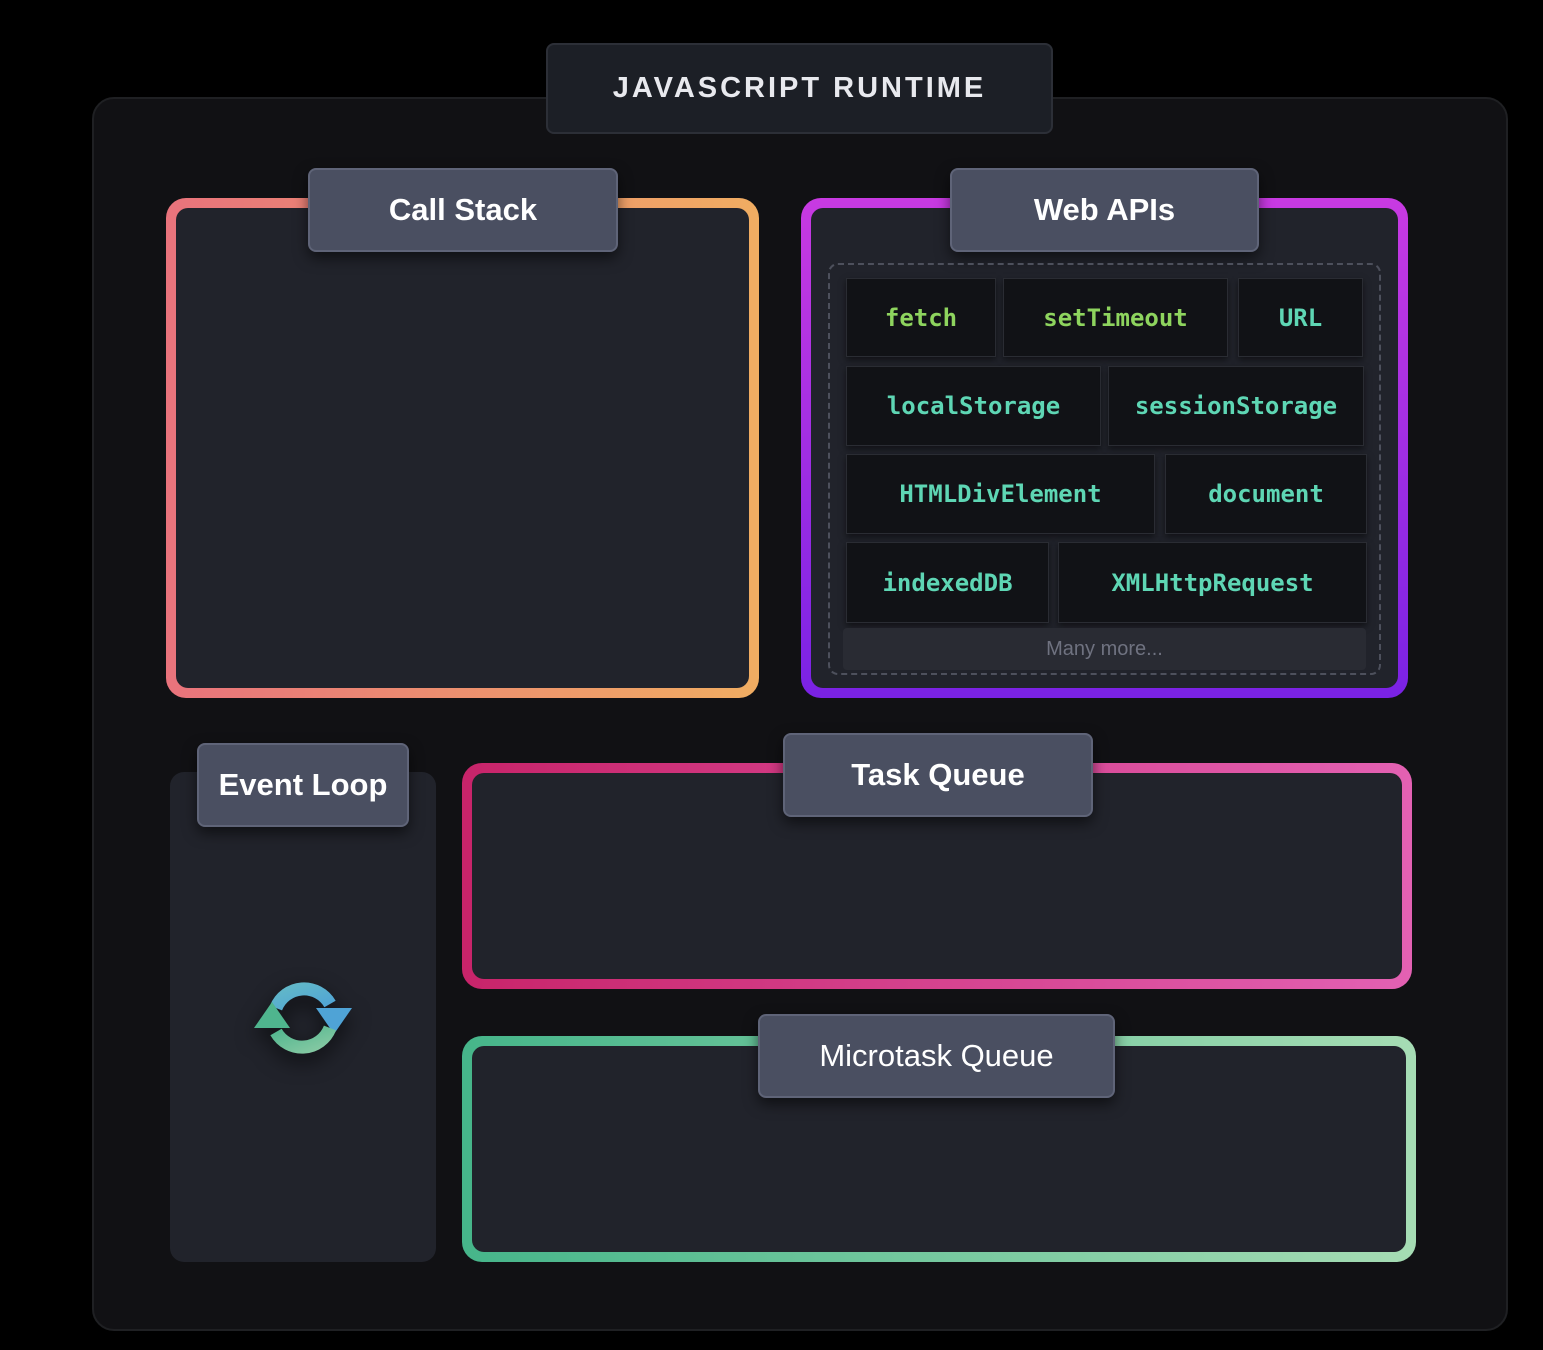 The width and height of the screenshot is (1543, 1350). I want to click on api-document: document, so click(1266, 494).